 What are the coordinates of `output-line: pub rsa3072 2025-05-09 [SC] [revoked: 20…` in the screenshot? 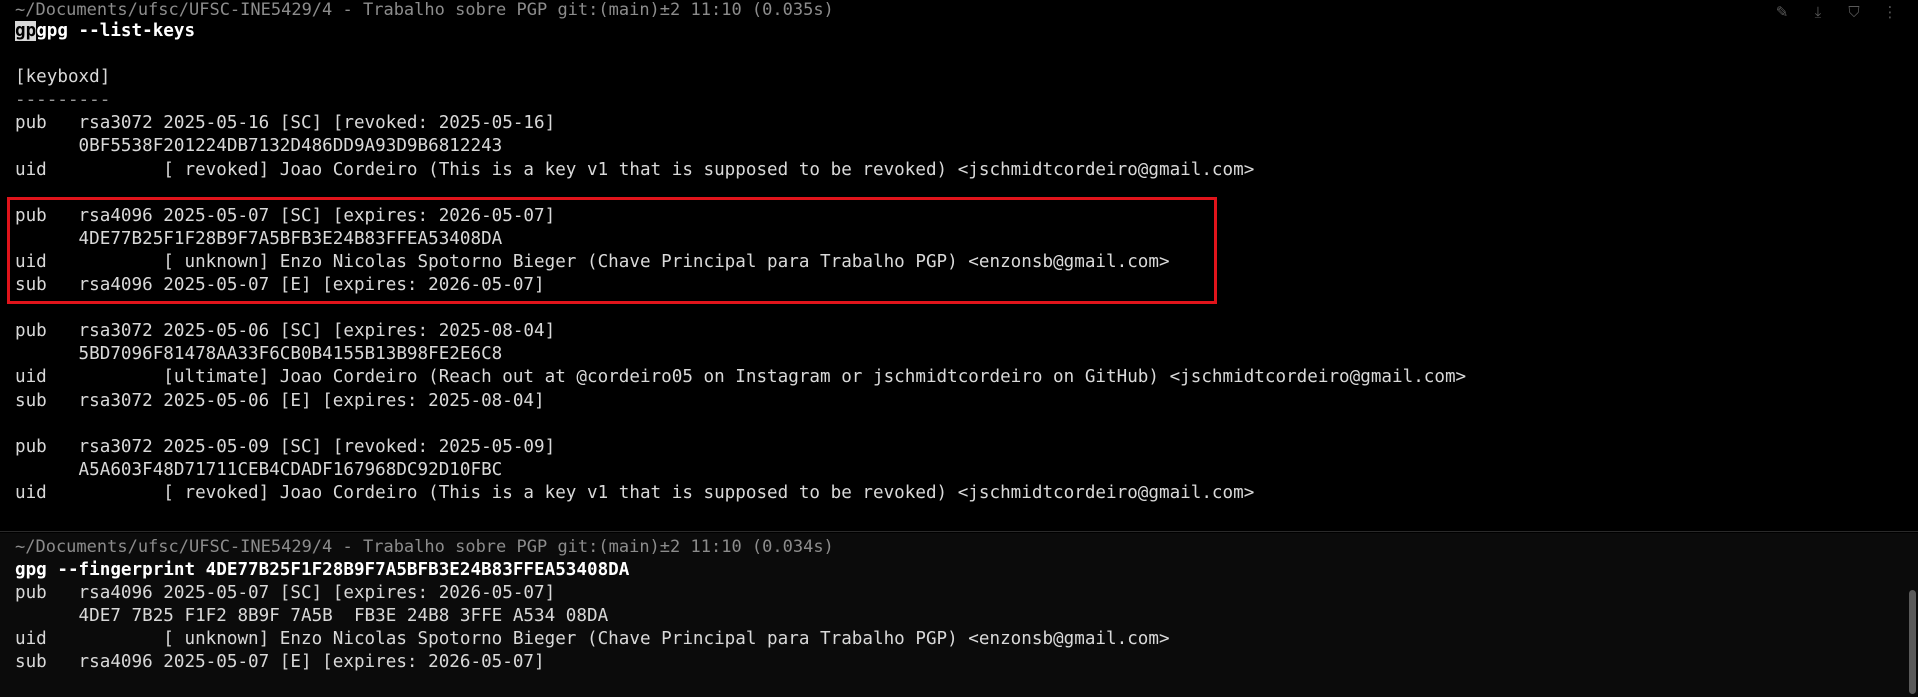 It's located at (285, 446).